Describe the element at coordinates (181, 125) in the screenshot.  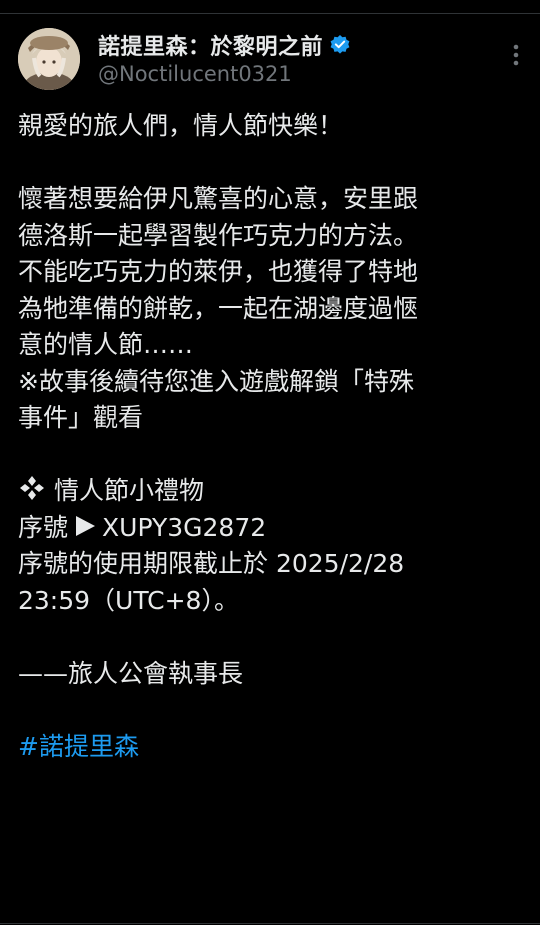
I see `greeting-line: 親愛的旅人們，情人節快樂！` at that location.